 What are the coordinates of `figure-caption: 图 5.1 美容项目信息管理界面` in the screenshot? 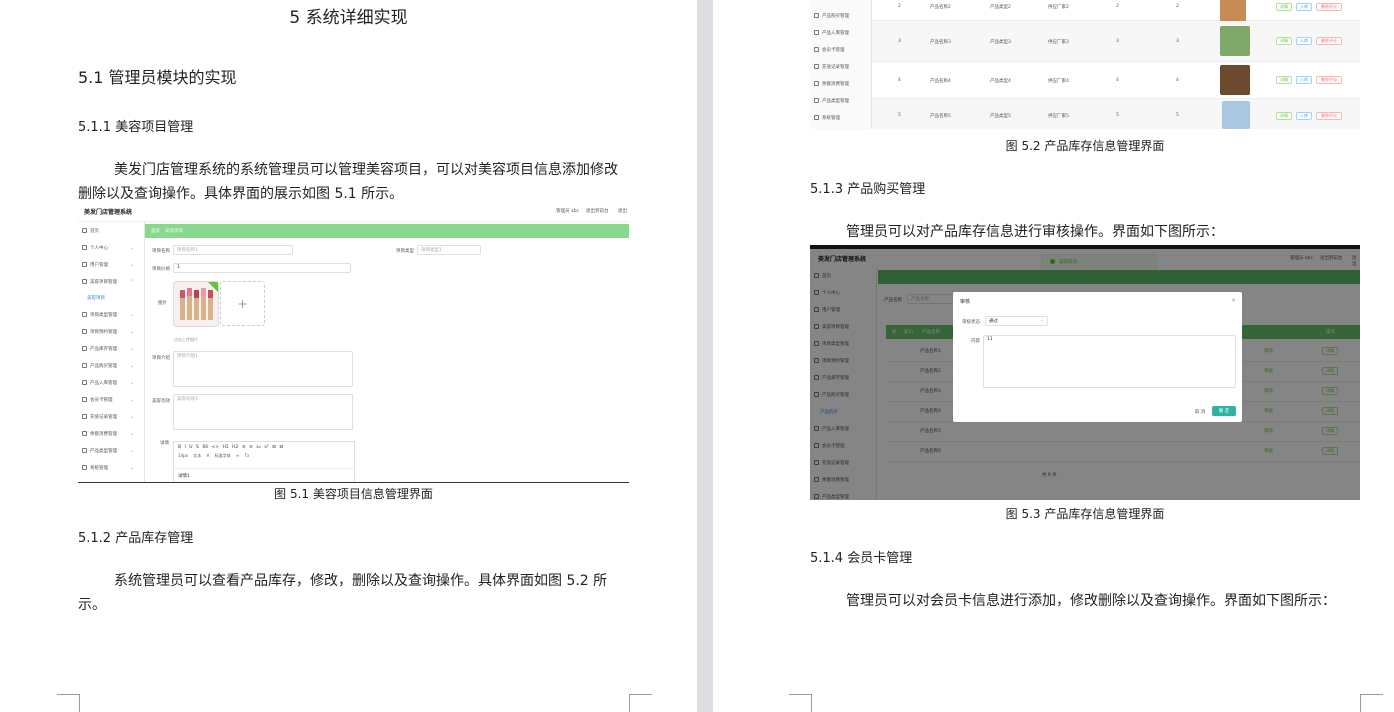 It's located at (353, 494).